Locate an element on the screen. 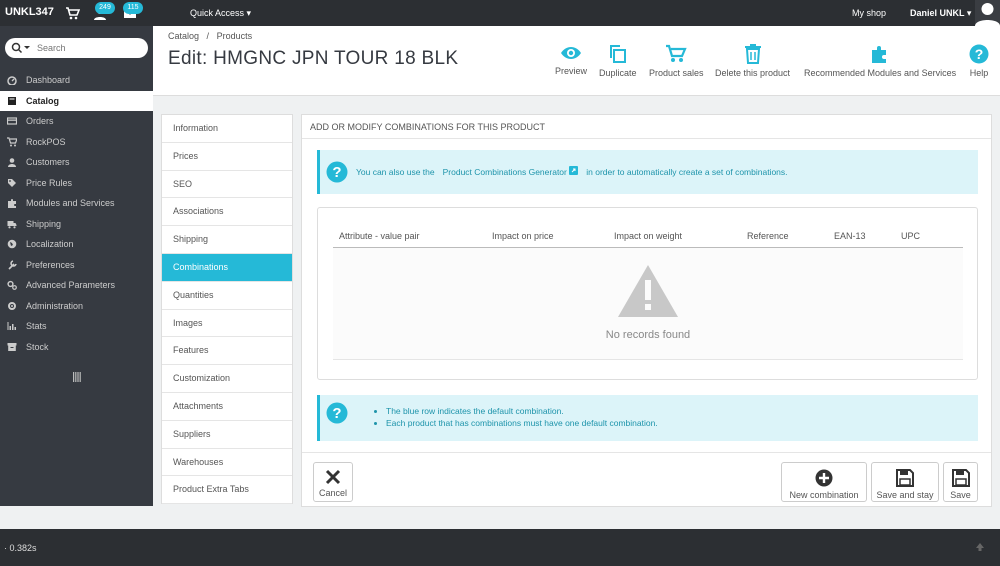 This screenshot has width=1000, height=566. tab-attachments: Attachments is located at coordinates (227, 407).